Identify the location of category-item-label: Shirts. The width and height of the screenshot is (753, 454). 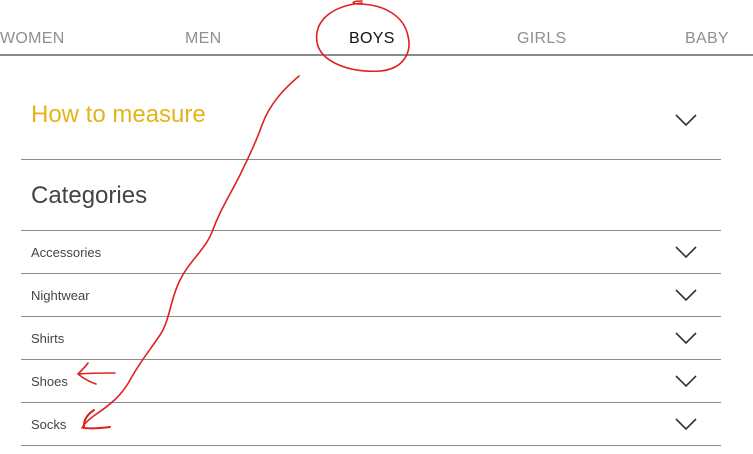
(48, 338).